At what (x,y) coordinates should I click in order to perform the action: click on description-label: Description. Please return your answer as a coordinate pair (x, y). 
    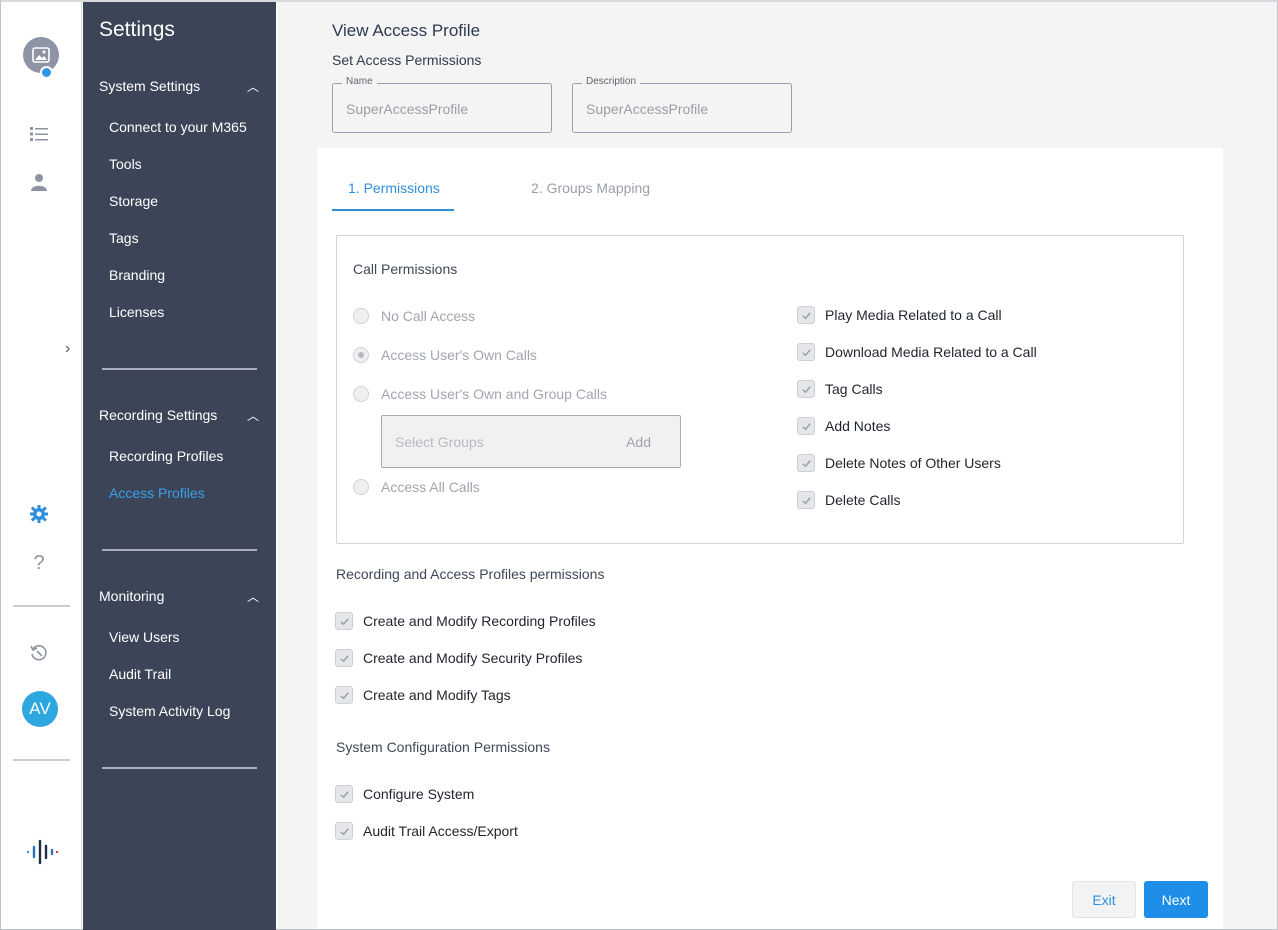
    Looking at the image, I should click on (611, 81).